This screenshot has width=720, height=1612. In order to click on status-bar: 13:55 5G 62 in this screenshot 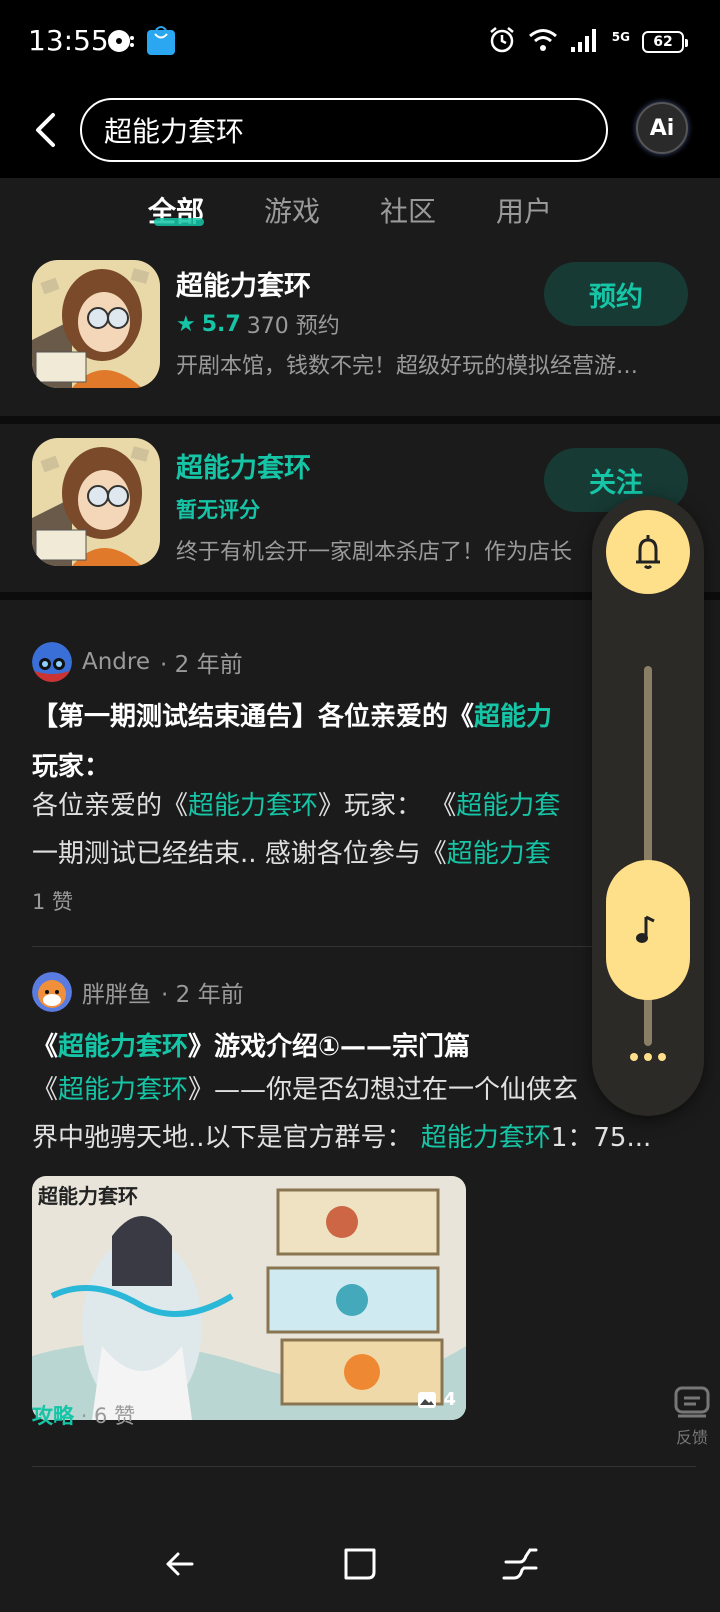, I will do `click(360, 42)`.